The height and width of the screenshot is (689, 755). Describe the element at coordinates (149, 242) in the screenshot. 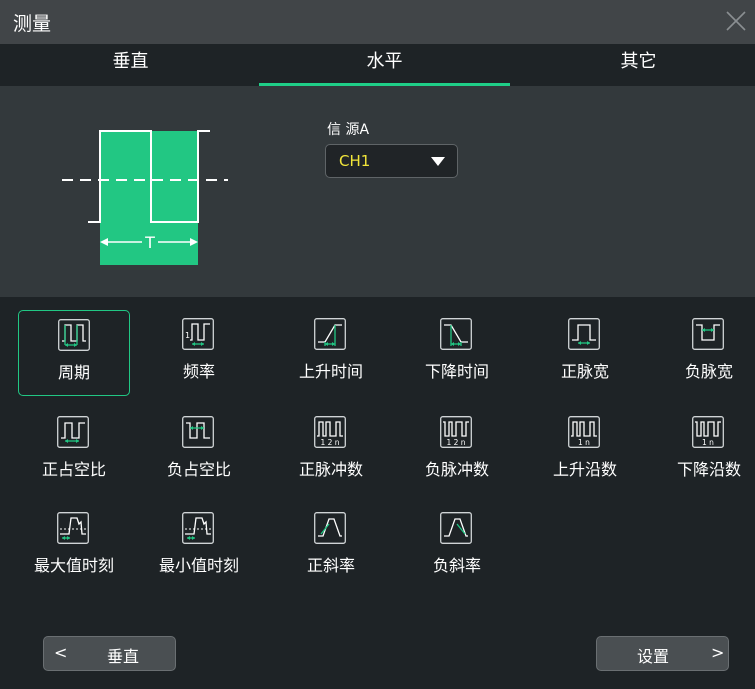

I see `period-label: T` at that location.